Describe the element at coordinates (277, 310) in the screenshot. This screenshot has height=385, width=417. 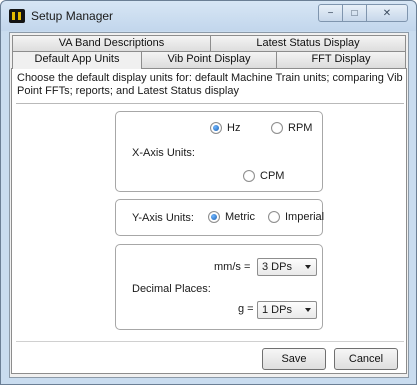
I see `g-decimal-value: 1 DPs` at that location.